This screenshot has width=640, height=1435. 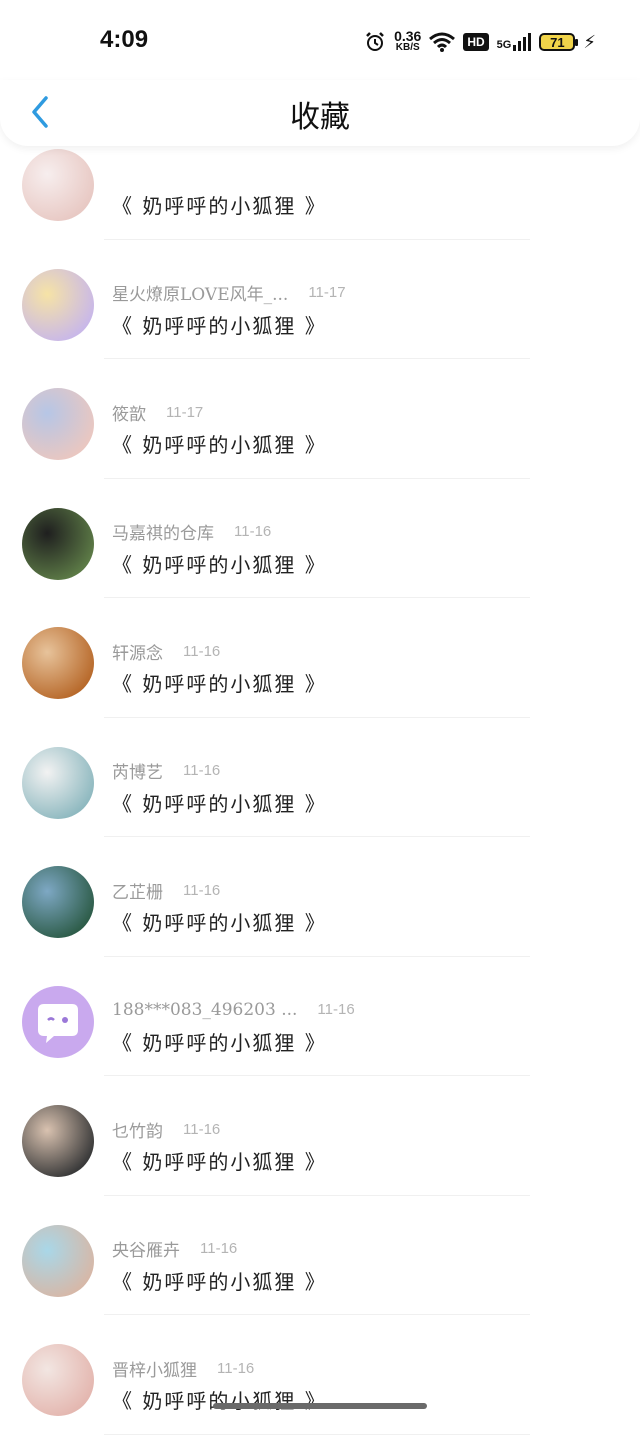 I want to click on item-meta: 晋梓小狐狸 11-16, so click(x=183, y=1368).